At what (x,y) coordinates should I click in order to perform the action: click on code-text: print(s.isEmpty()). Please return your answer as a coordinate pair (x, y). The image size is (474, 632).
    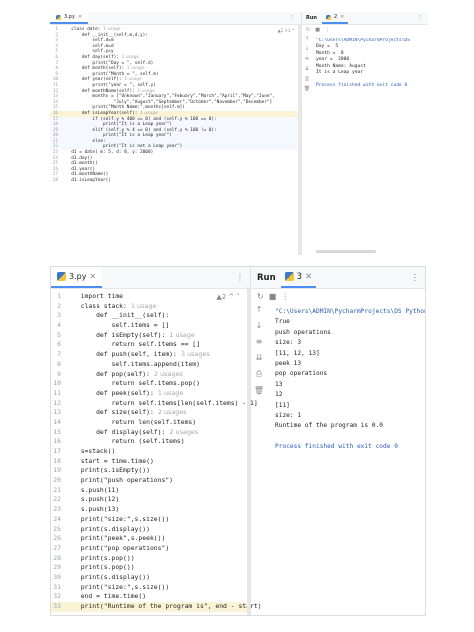
    Looking at the image, I should click on (111, 470).